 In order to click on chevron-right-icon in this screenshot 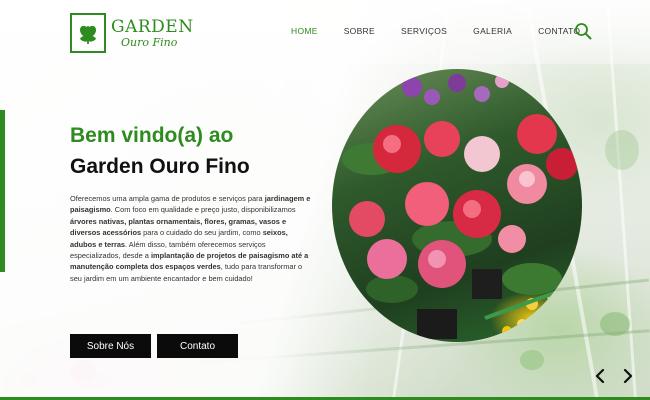, I will do `click(628, 376)`.